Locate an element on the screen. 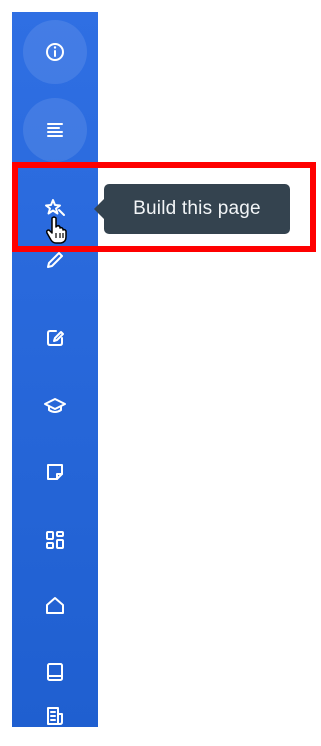 This screenshot has height=746, width=321. home-icon is located at coordinates (55, 605).